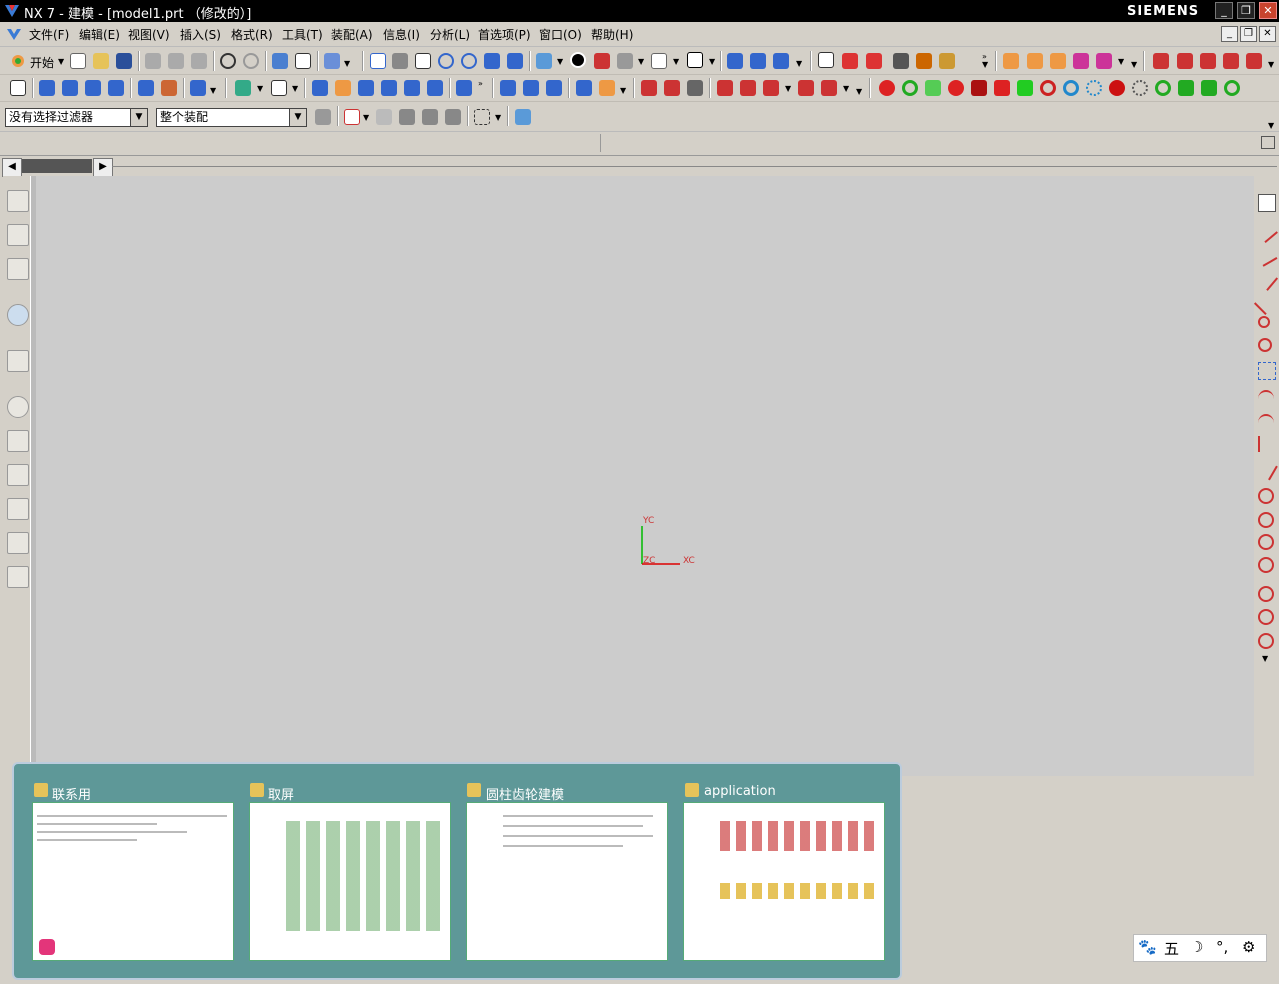  What do you see at coordinates (515, 61) in the screenshot?
I see `perspective-icon` at bounding box center [515, 61].